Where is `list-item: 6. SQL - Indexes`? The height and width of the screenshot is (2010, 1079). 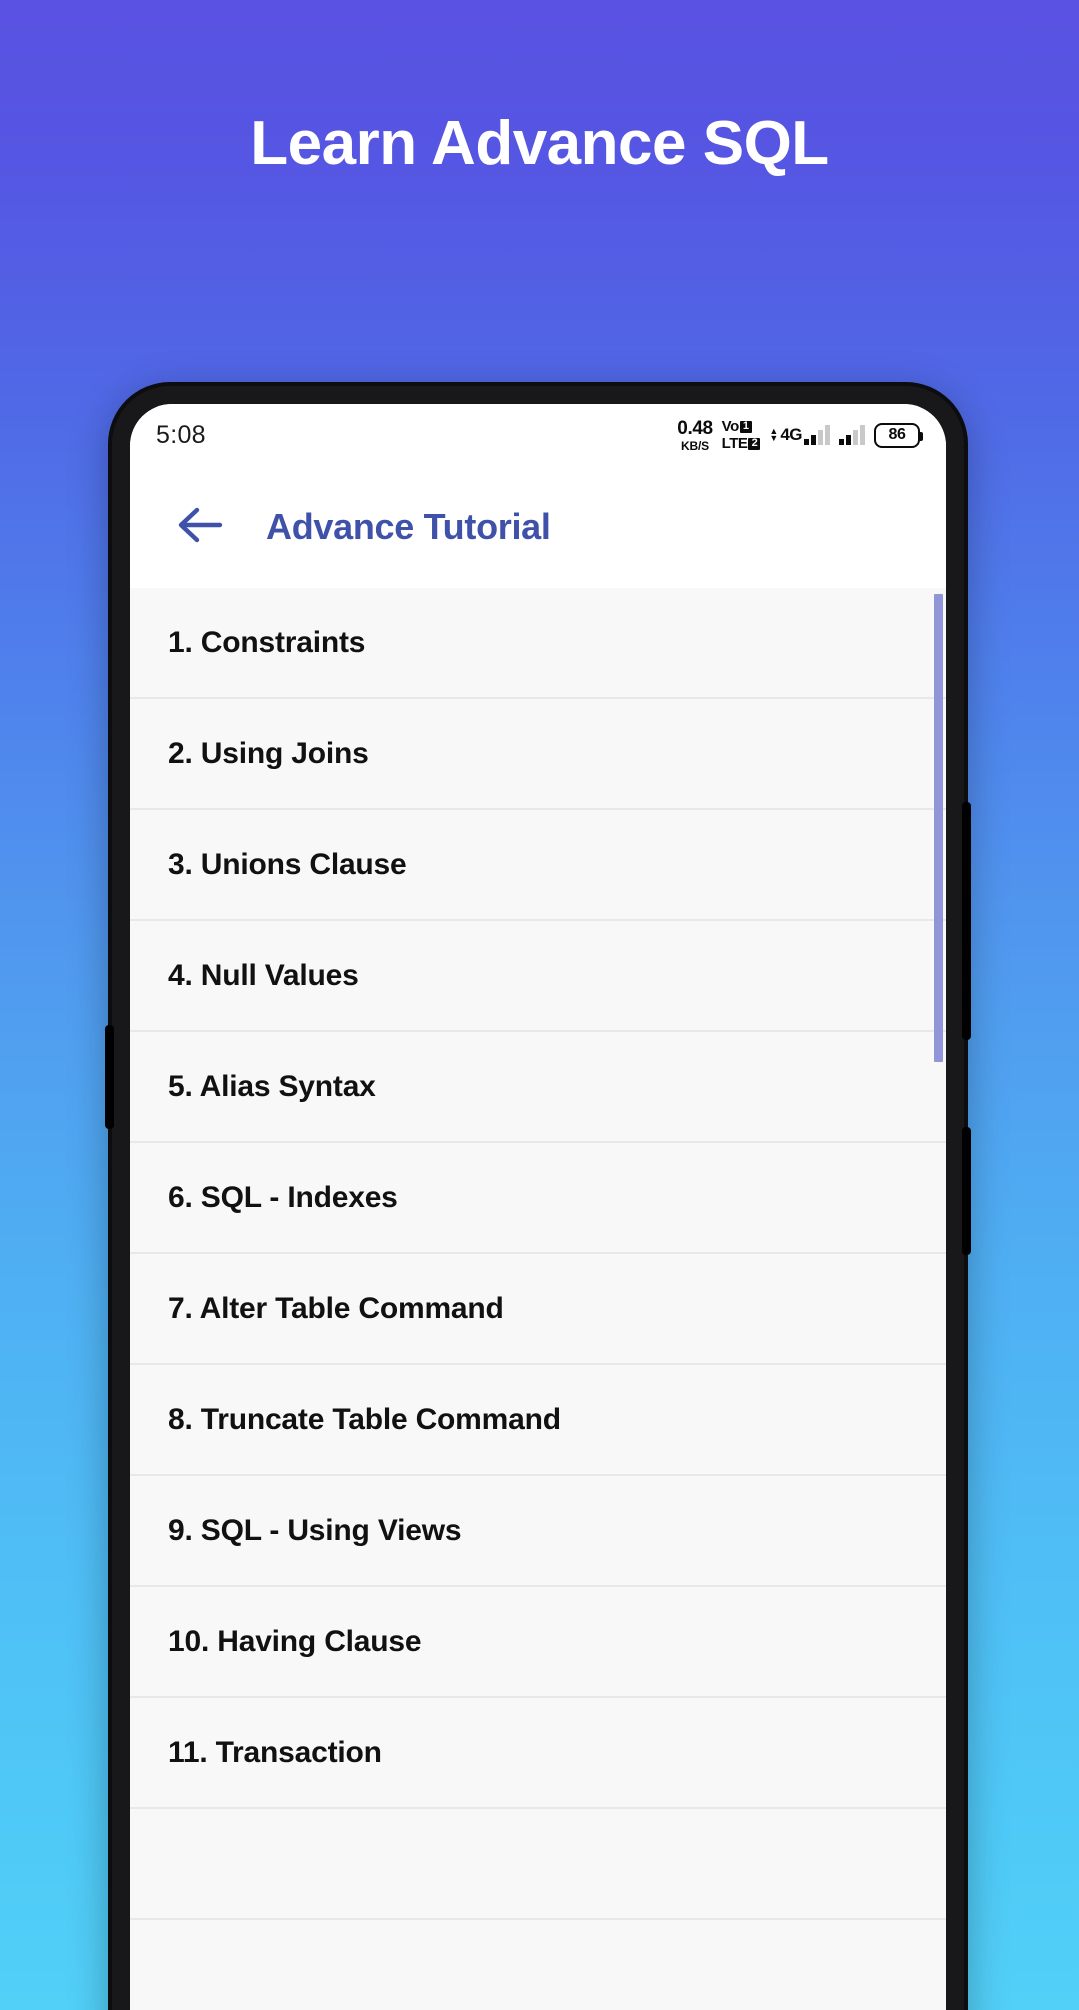 list-item: 6. SQL - Indexes is located at coordinates (538, 1198).